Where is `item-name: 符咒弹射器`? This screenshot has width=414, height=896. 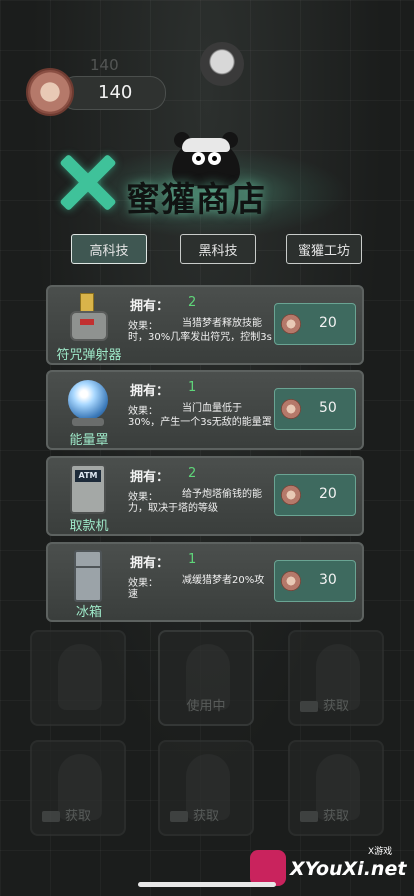
item-name: 符咒弹射器 is located at coordinates (89, 355).